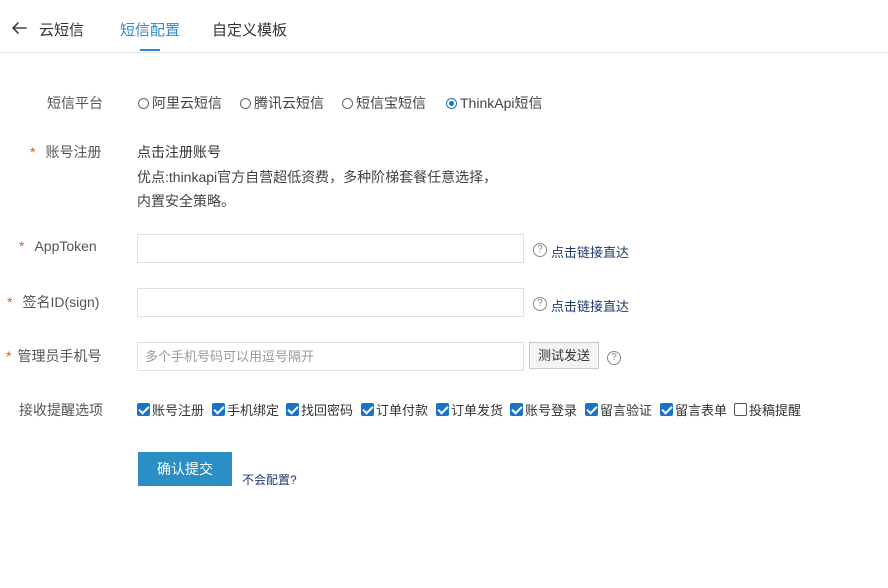  I want to click on register-account-link: 点击注册账号, so click(179, 152).